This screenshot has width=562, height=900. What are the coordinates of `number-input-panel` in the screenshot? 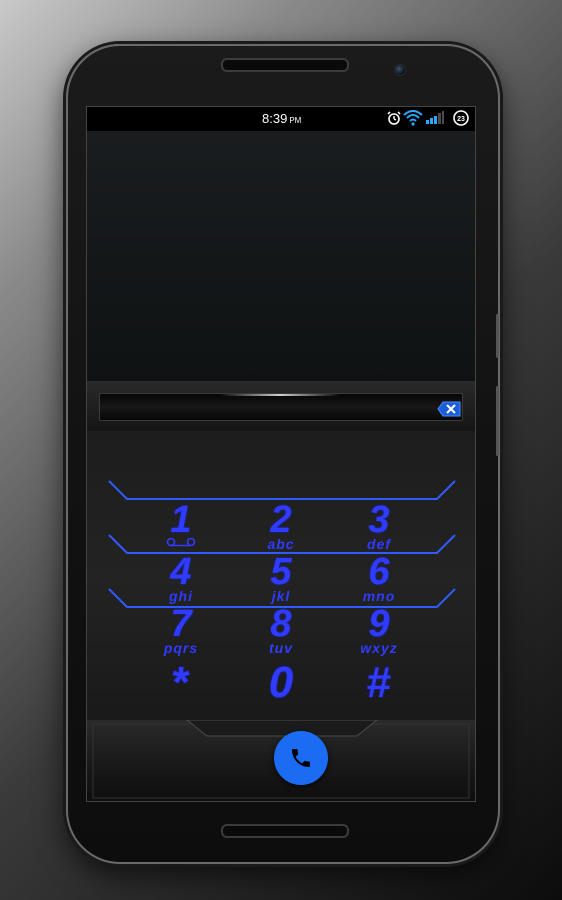 It's located at (281, 406).